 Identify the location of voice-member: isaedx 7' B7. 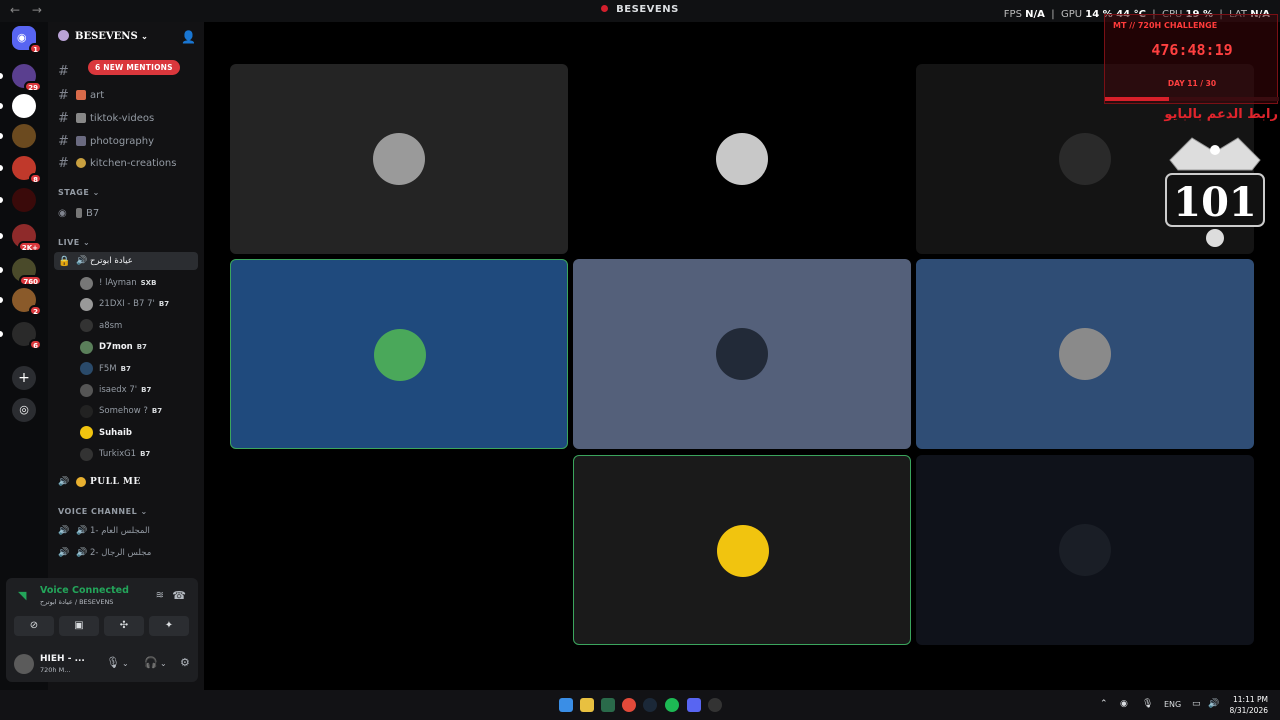
(139, 390).